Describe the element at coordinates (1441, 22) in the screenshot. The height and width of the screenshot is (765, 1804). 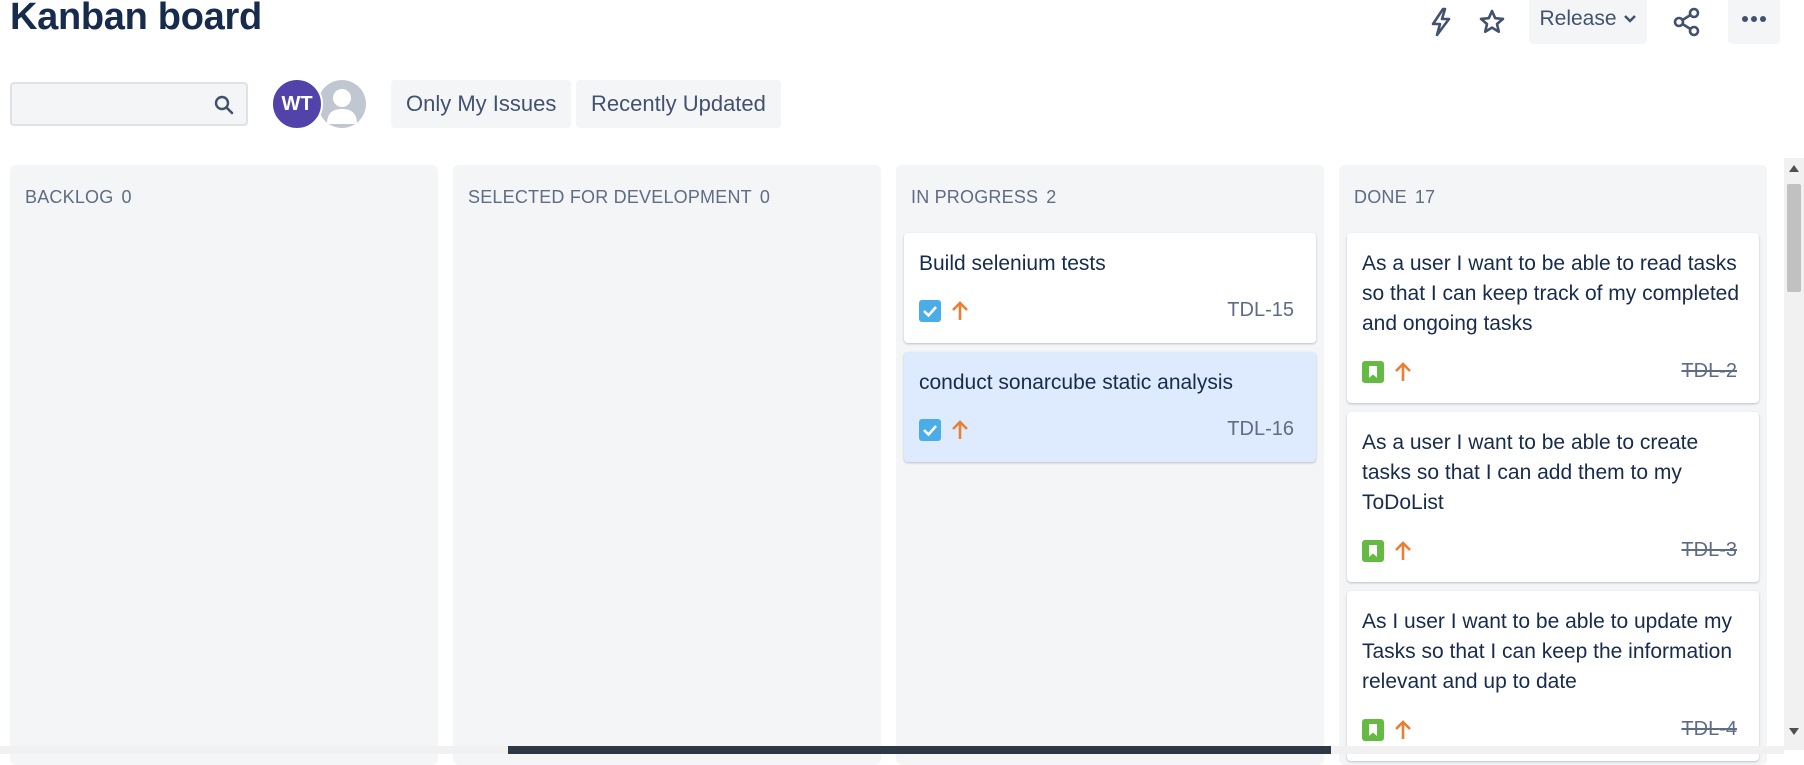
I see `automation-lightning-icon` at that location.